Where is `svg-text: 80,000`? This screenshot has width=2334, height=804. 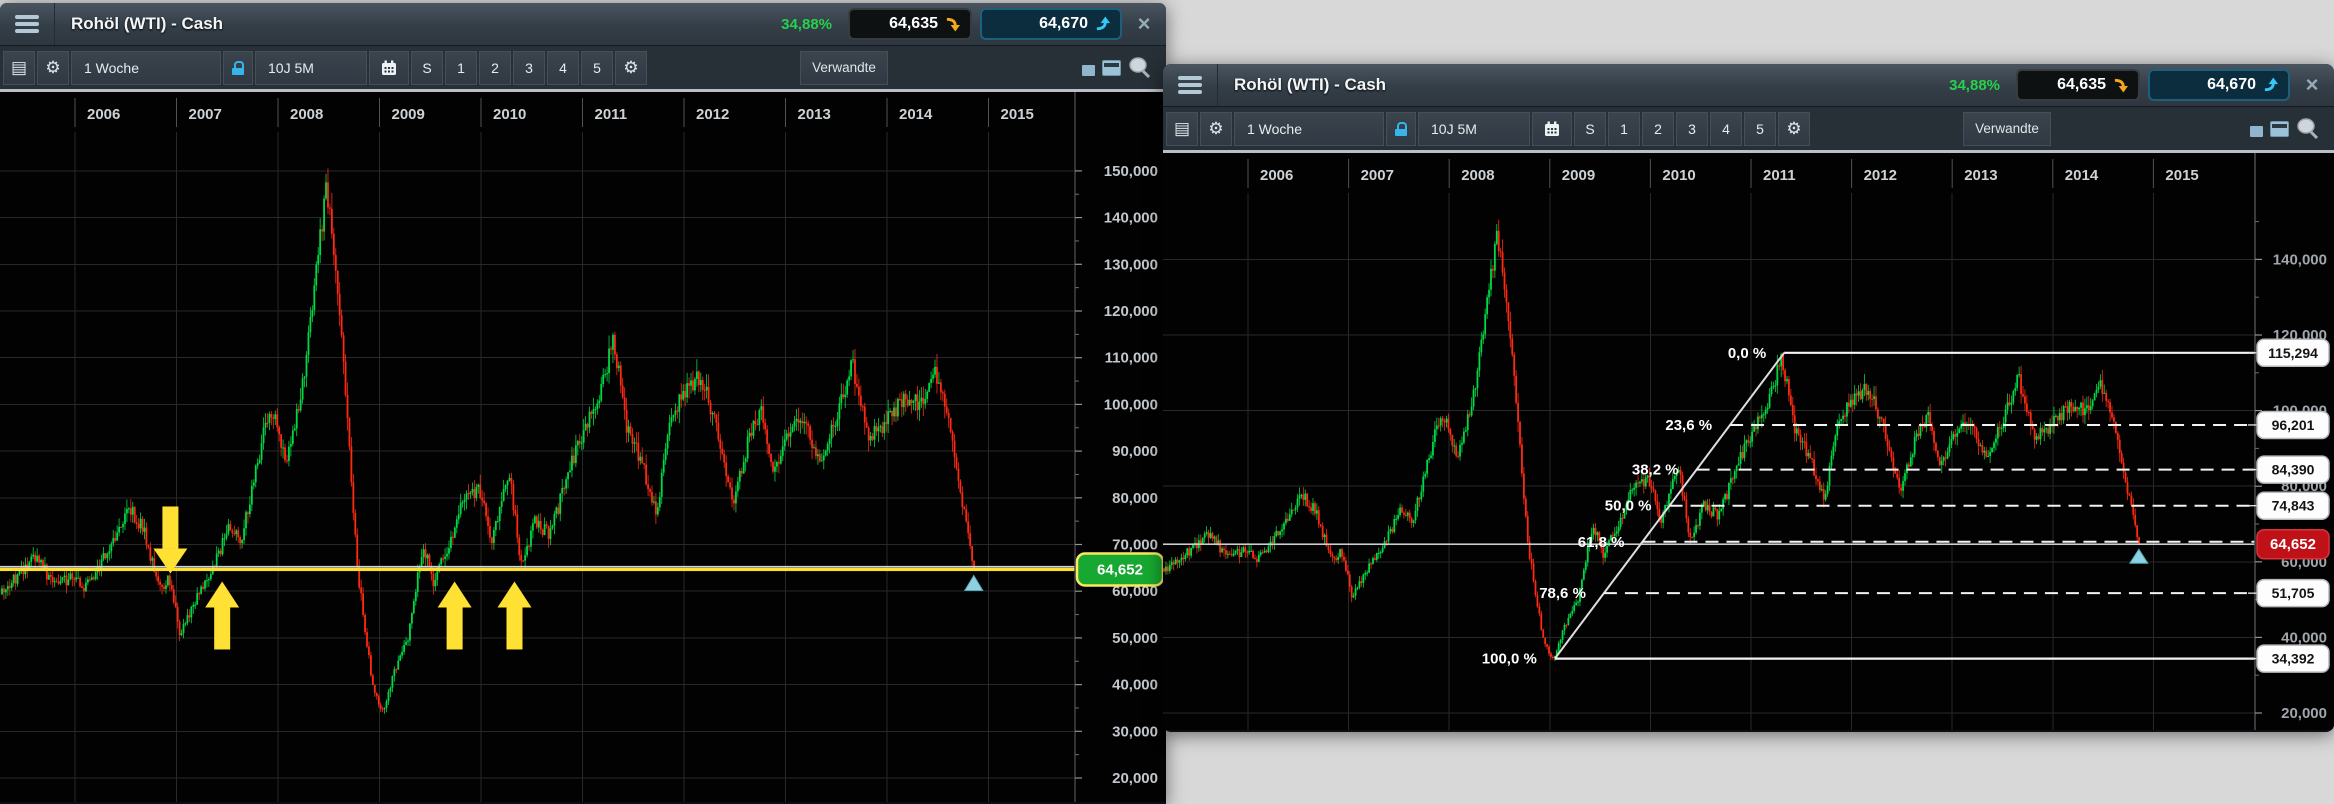
svg-text: 80,000 is located at coordinates (1135, 498).